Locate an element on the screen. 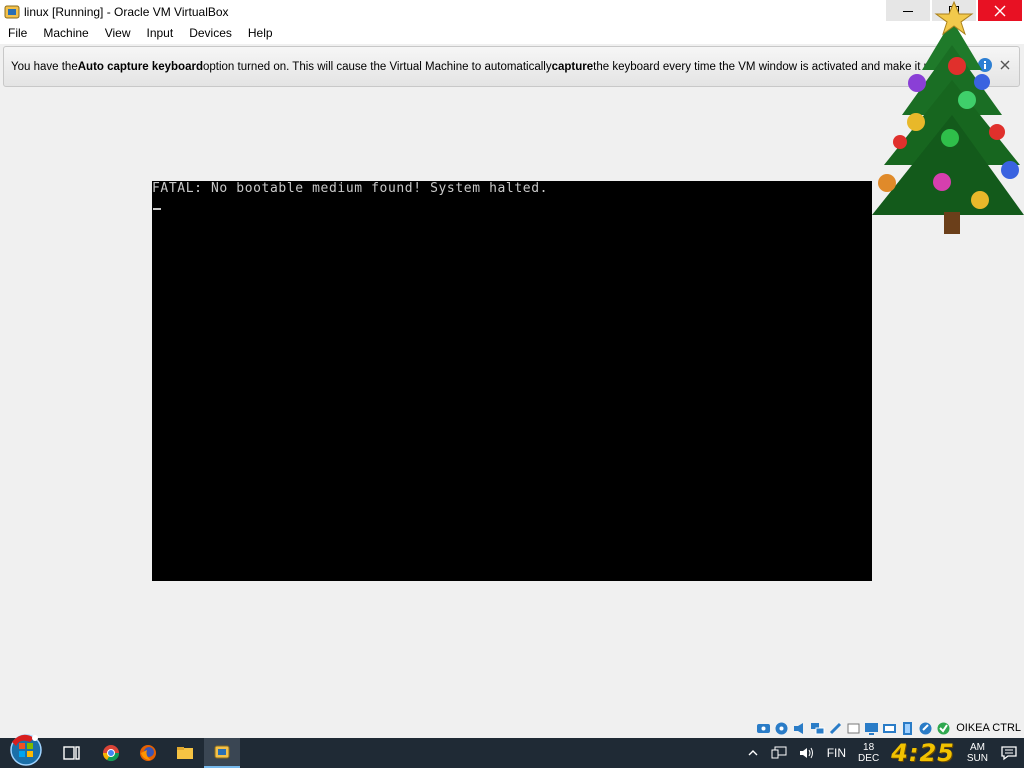 The image size is (1024, 768). chevron-up-icon is located at coordinates (753, 753).